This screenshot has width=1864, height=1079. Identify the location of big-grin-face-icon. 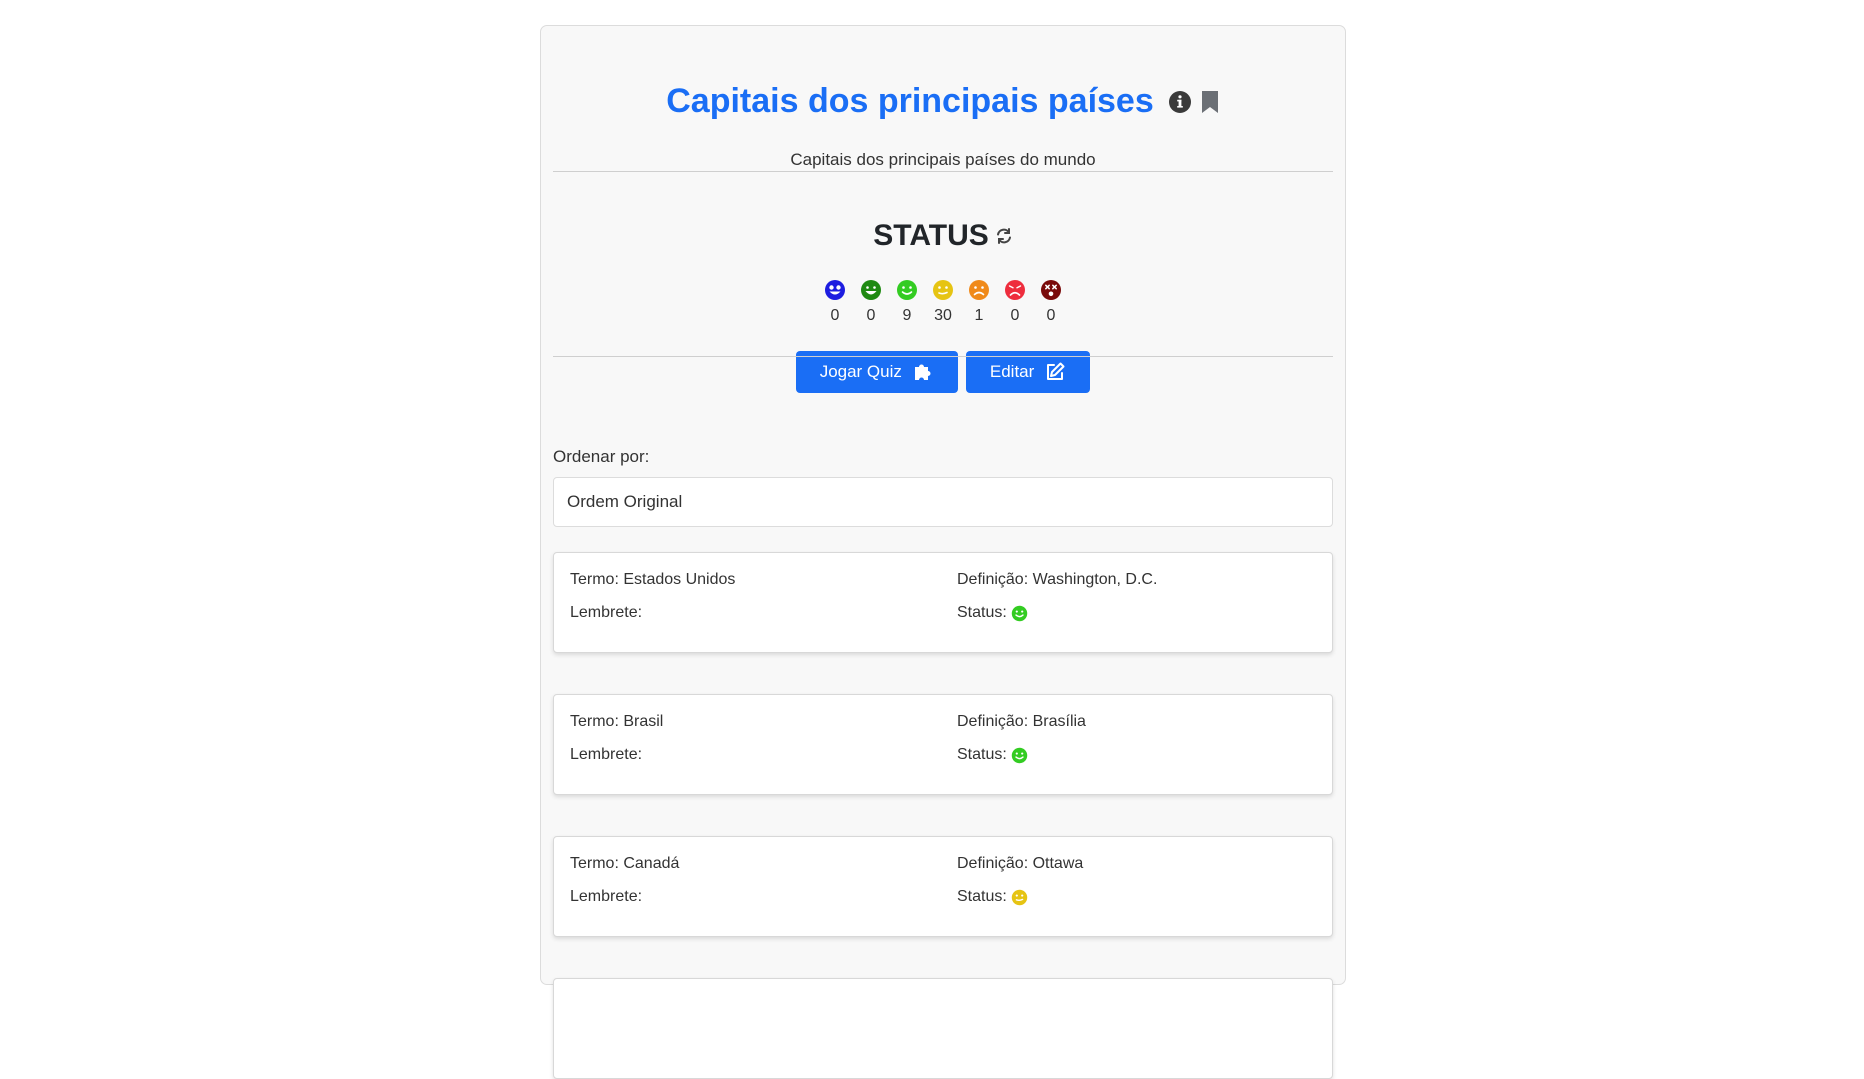
(871, 290).